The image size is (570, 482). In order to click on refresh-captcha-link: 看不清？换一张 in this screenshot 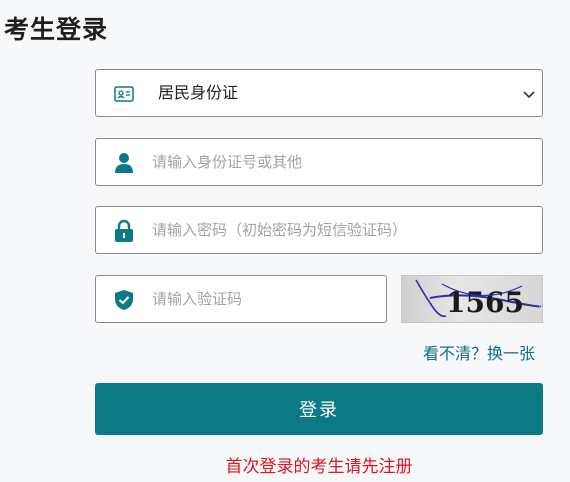, I will do `click(479, 352)`.